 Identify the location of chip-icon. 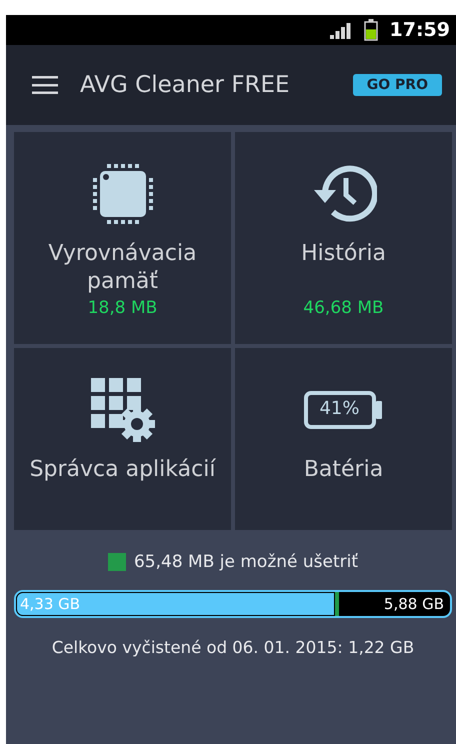
(123, 194).